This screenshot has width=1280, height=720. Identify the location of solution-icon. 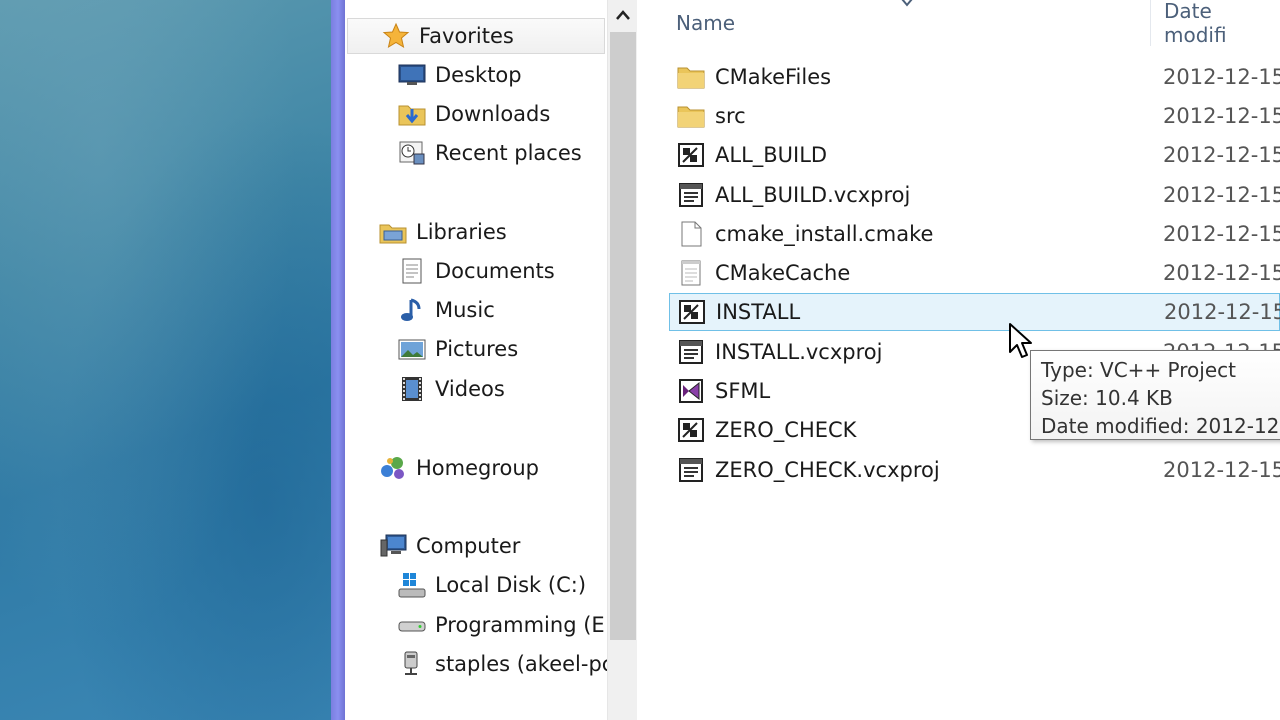
(691, 391).